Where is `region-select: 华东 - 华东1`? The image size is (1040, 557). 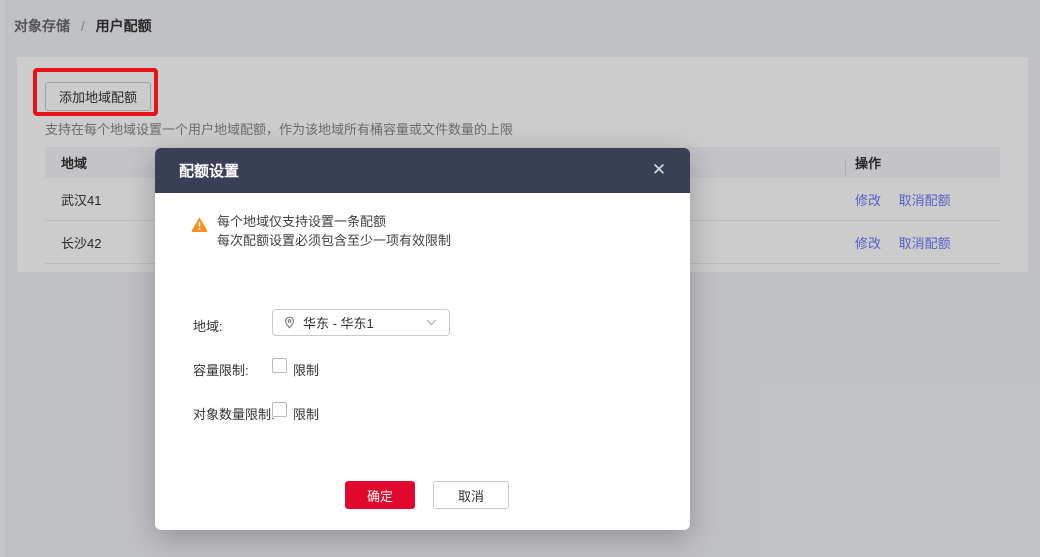
region-select: 华东 - 华东1 is located at coordinates (361, 322).